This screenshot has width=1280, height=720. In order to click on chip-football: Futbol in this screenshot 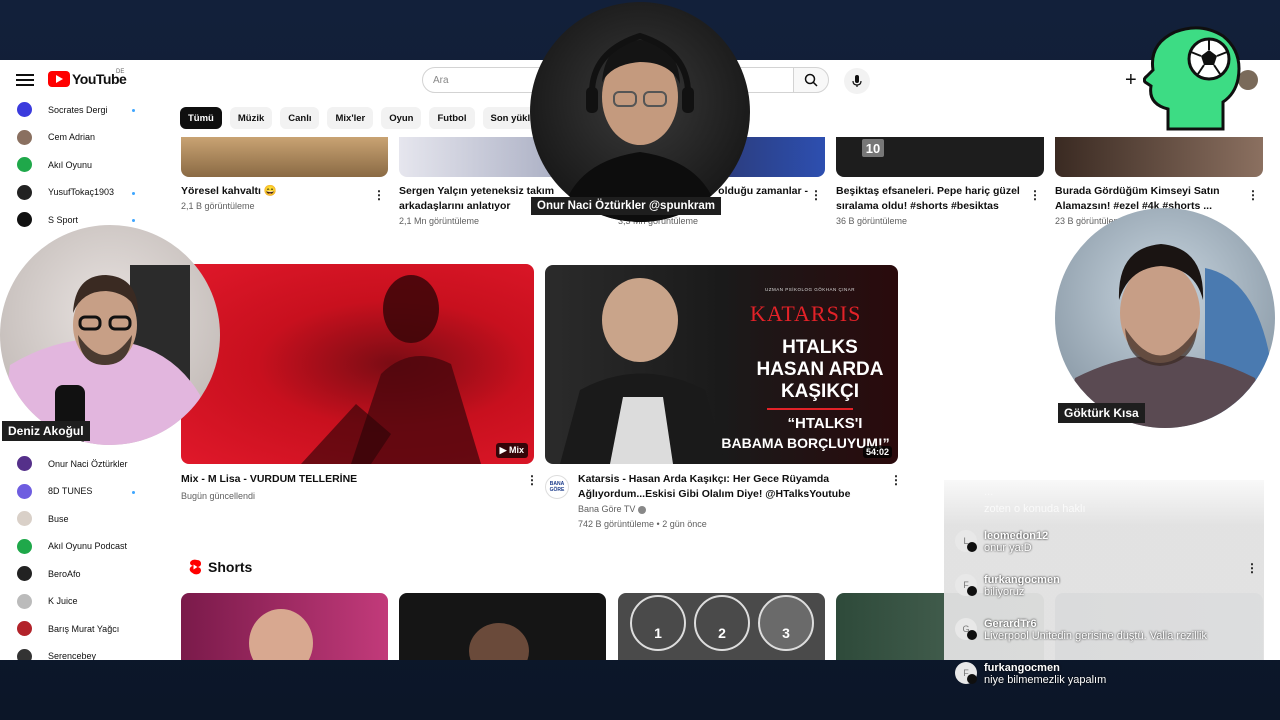, I will do `click(452, 118)`.